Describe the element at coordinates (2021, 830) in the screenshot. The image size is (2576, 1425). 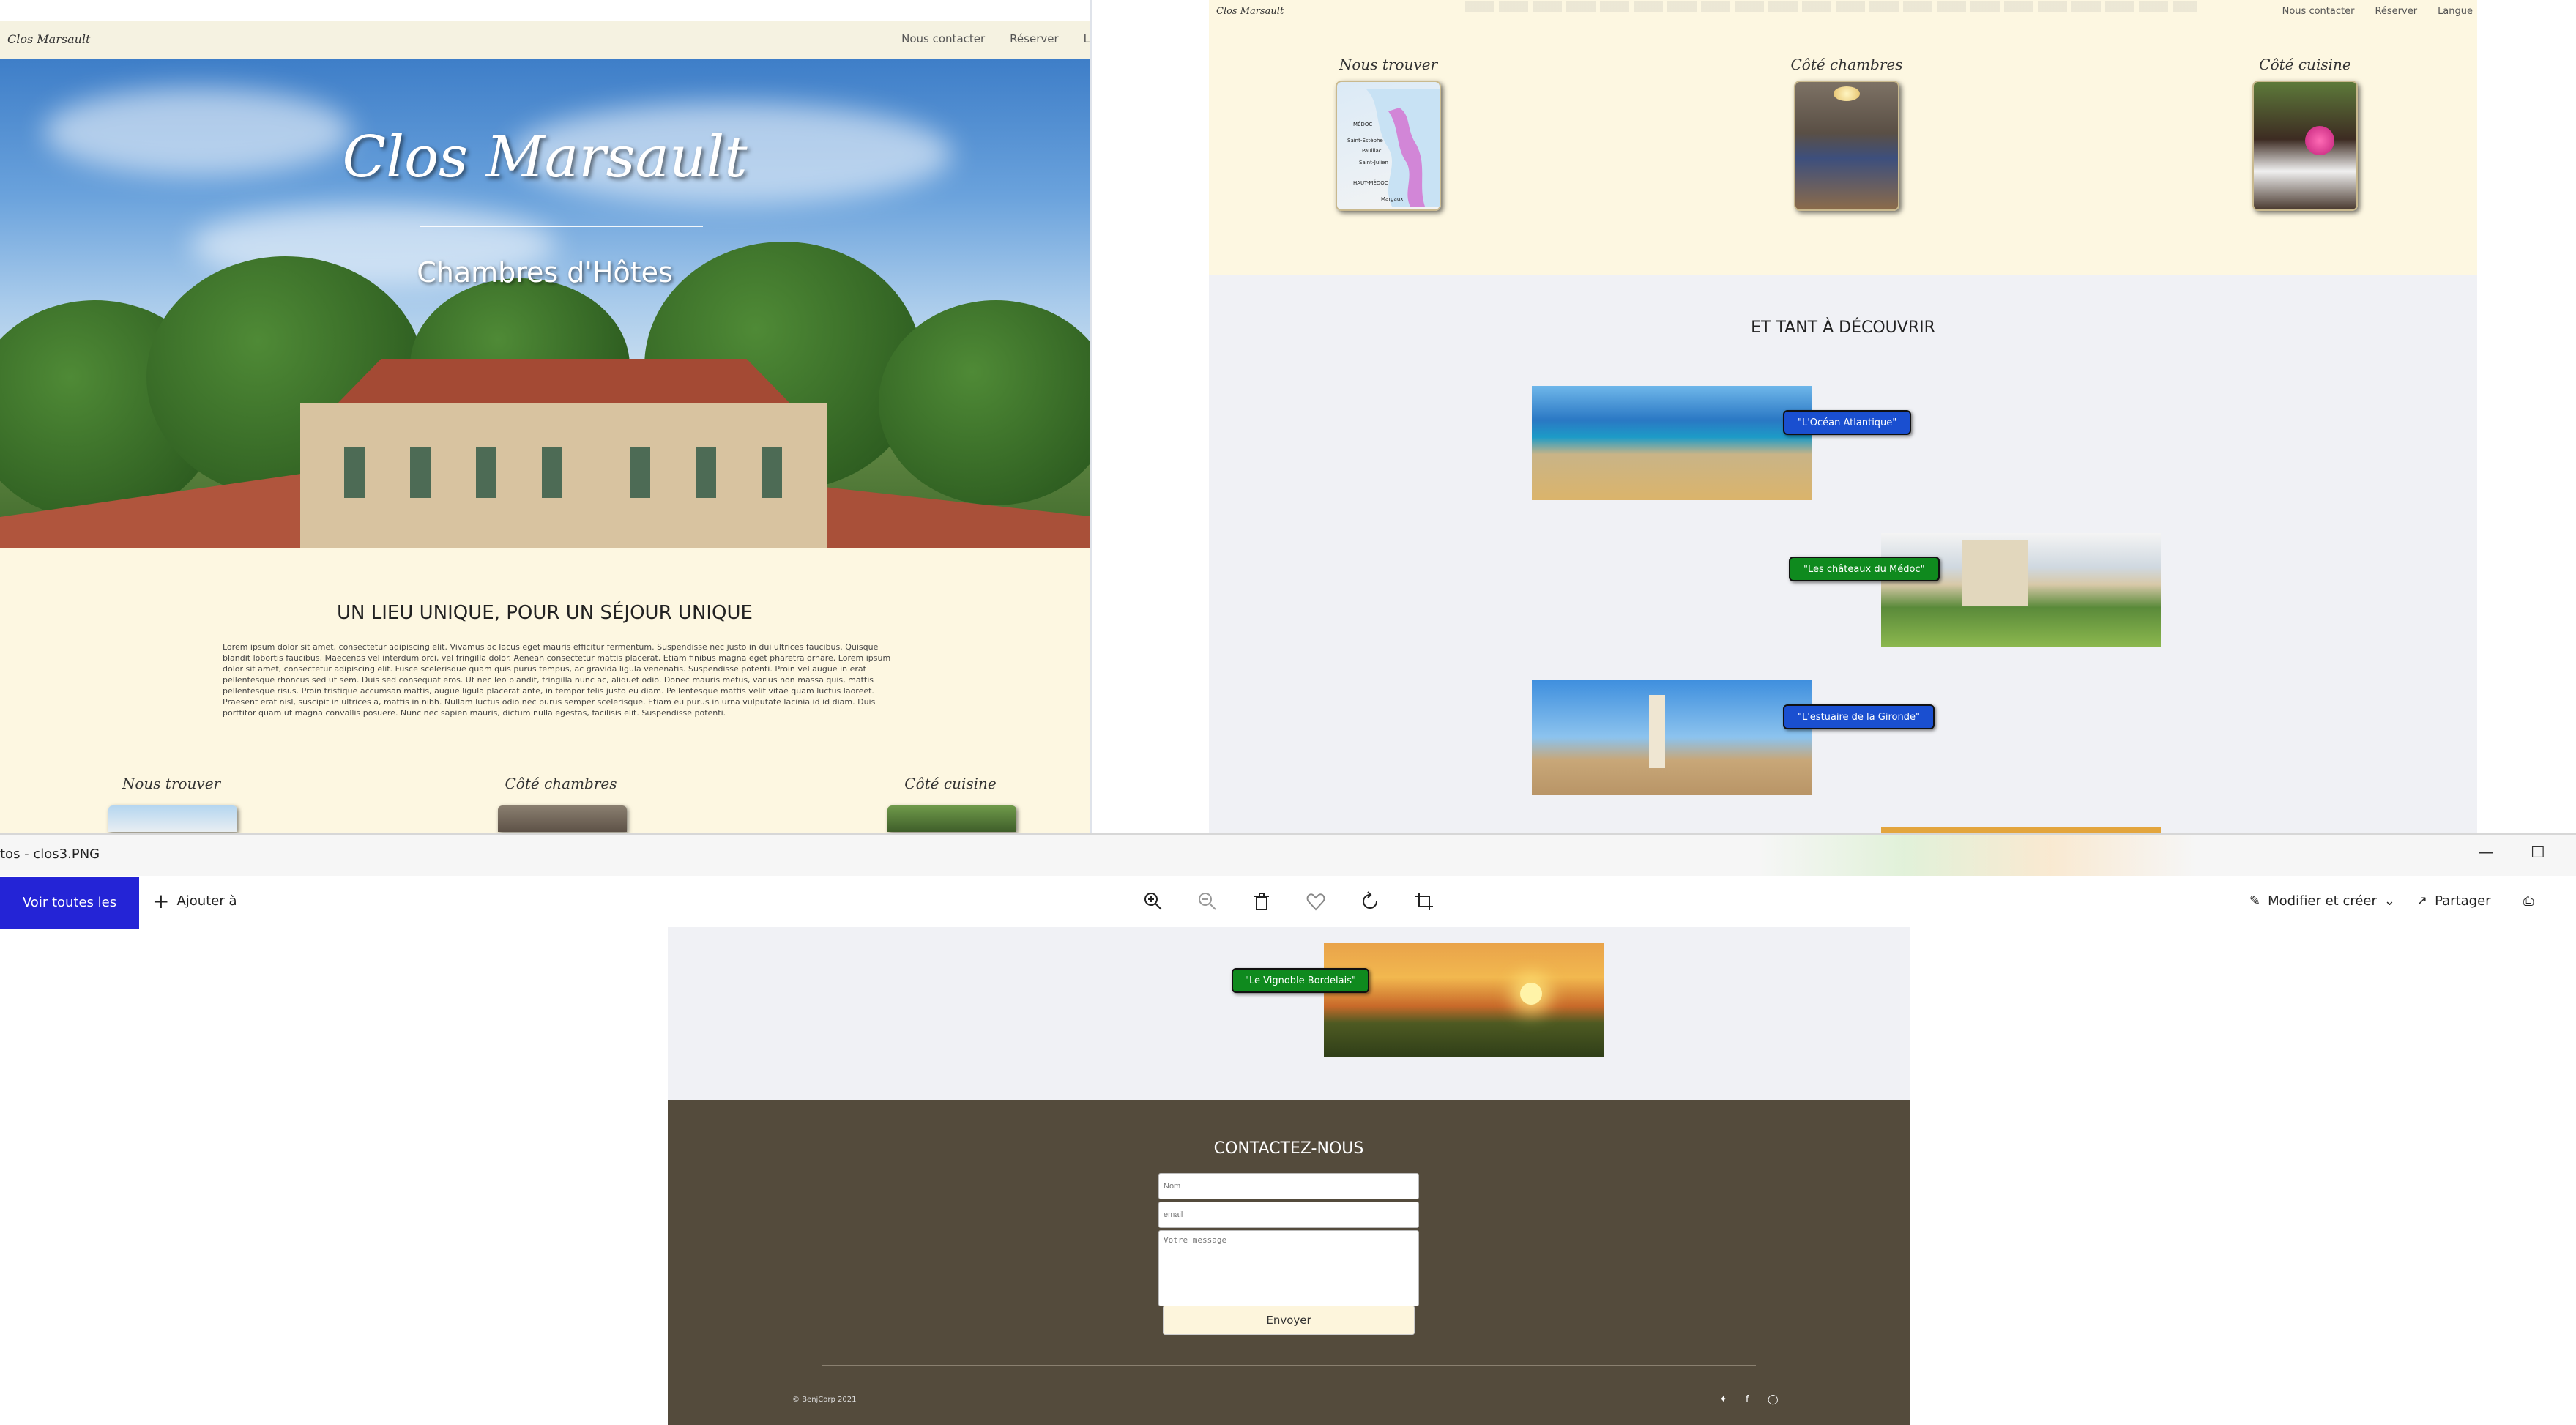
I see `photo-vineyard-partial` at that location.